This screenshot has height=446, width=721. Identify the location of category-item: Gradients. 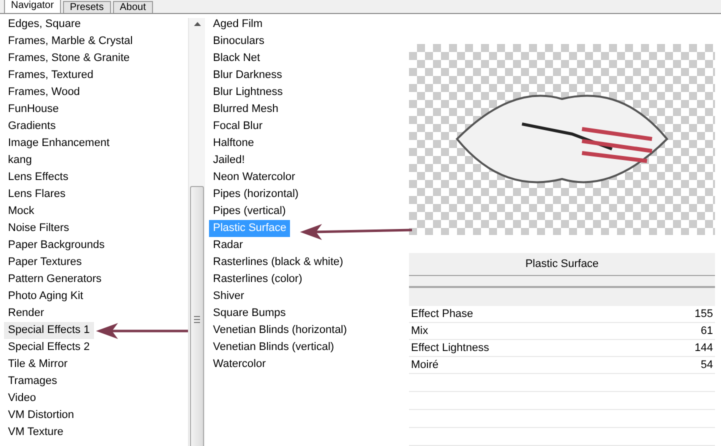
(32, 126).